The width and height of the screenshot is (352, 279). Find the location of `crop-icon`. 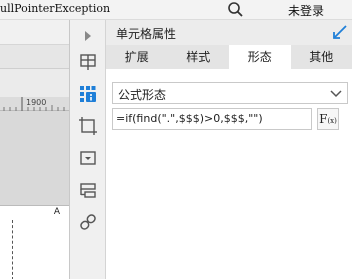

crop-icon is located at coordinates (88, 126).